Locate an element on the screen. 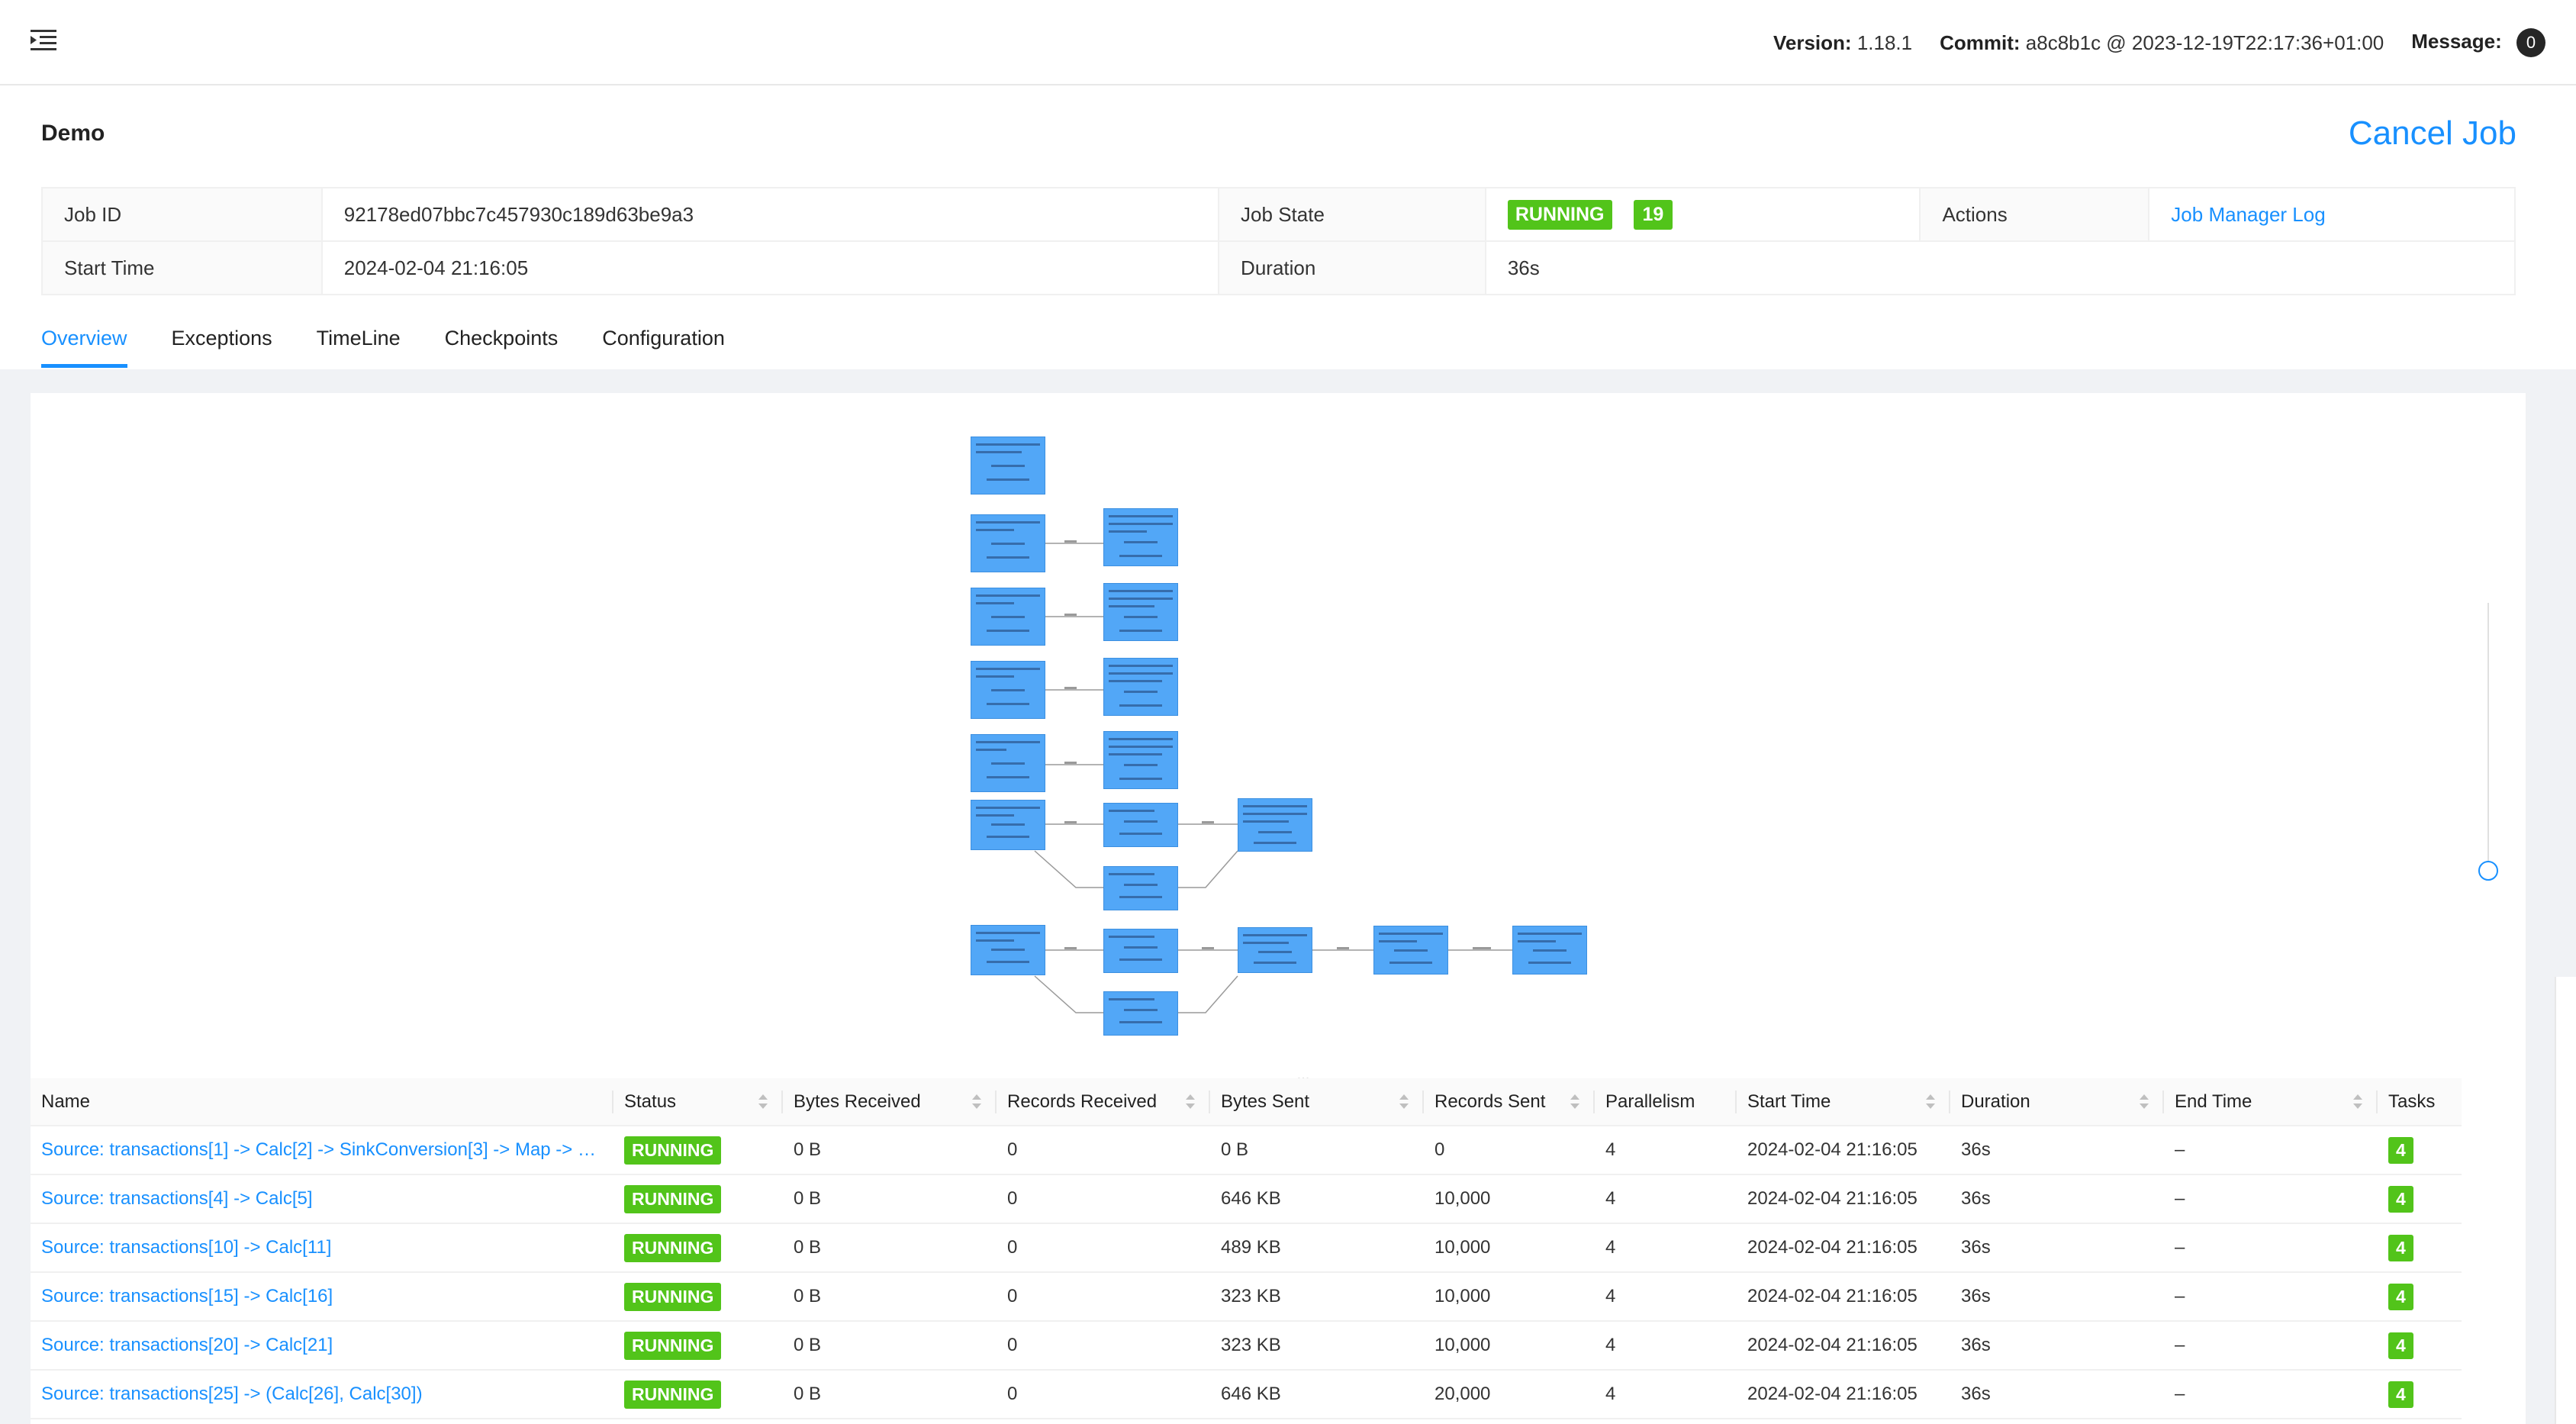  tab-exceptions: Exceptions is located at coordinates (222, 341).